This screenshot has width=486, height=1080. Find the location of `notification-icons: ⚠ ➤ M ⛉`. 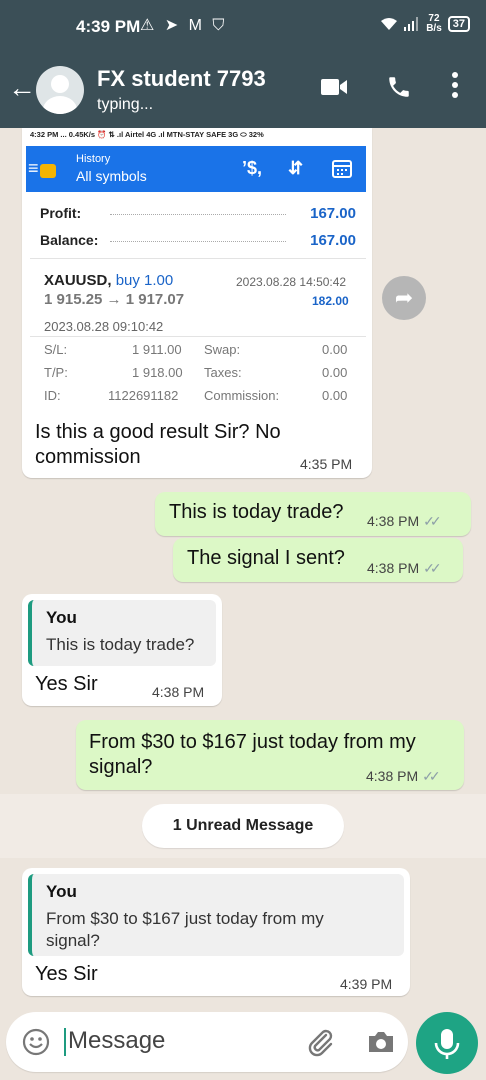

notification-icons: ⚠ ➤ M ⛉ is located at coordinates (184, 25).